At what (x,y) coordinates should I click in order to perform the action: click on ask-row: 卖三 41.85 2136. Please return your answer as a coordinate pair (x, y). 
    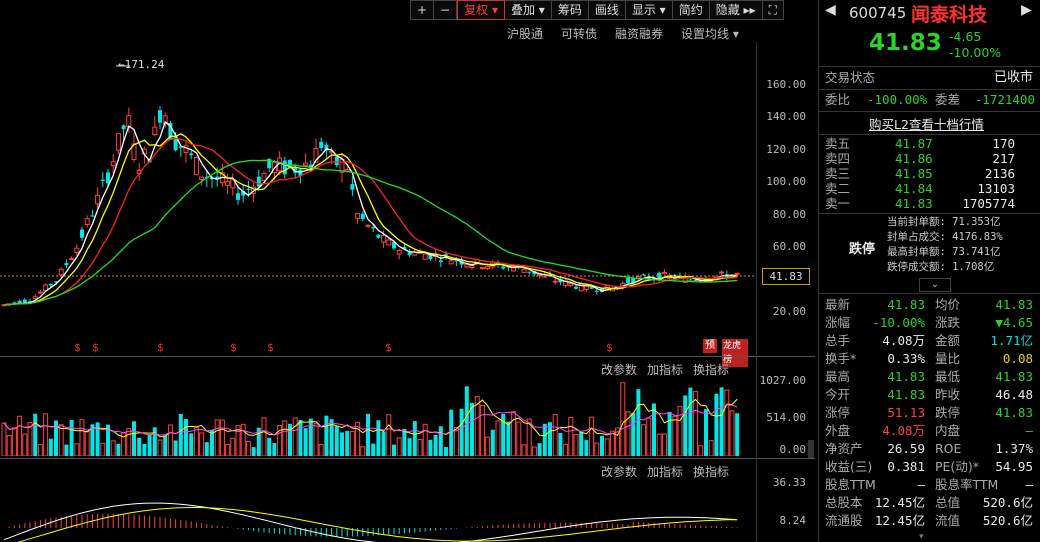
    Looking at the image, I should click on (931, 173).